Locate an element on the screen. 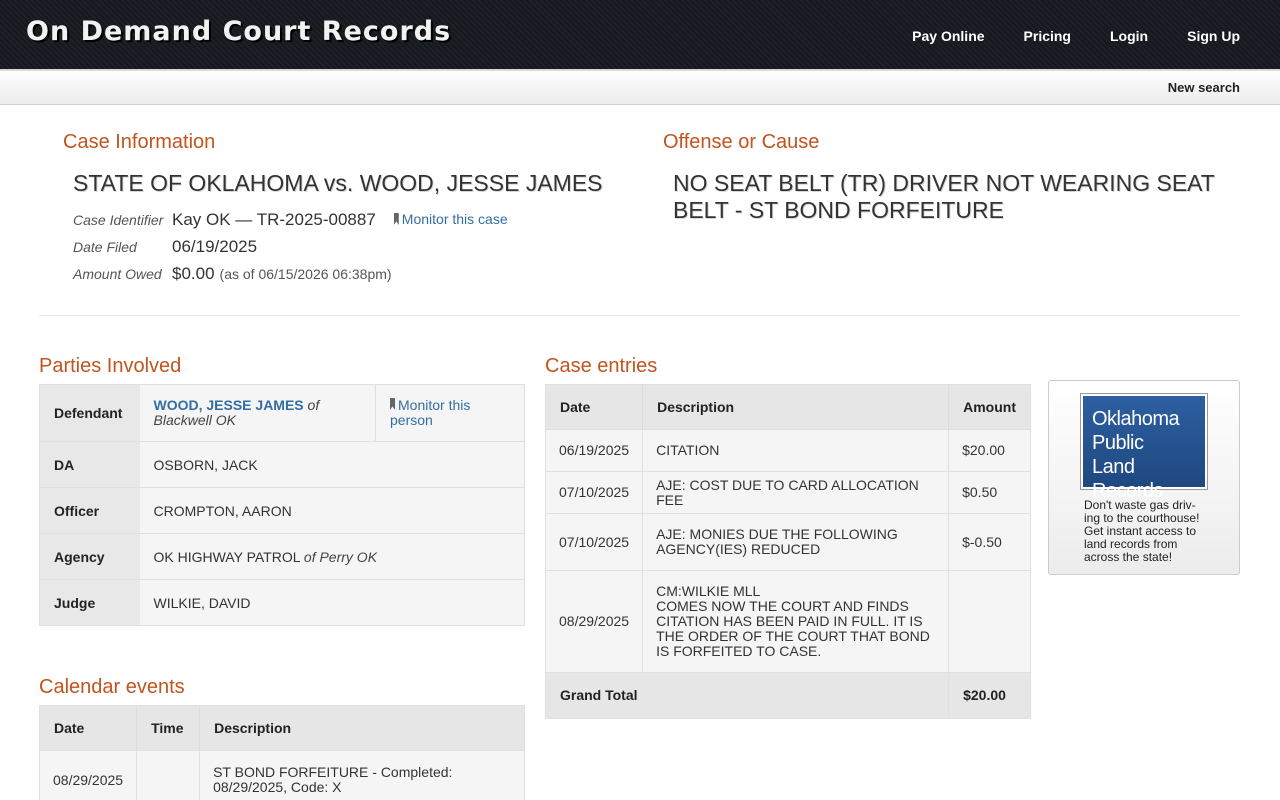  date-filed-row: Date Filed 06/19/2025 is located at coordinates (358, 250).